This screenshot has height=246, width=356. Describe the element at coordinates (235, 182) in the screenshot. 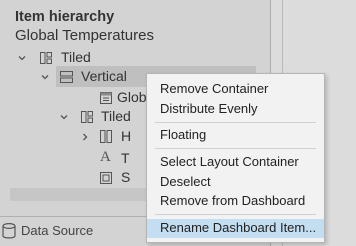

I see `menu-item-deselect: Deselect` at that location.